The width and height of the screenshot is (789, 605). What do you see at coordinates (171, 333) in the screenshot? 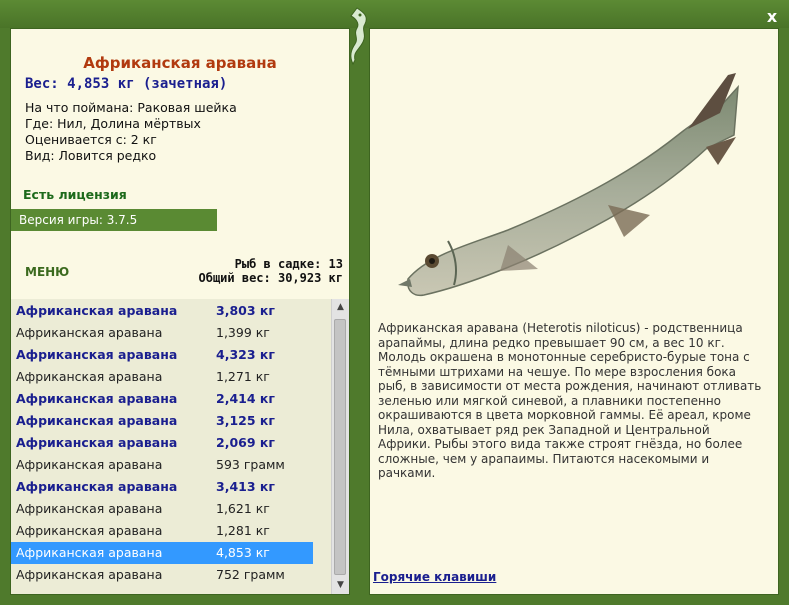
I see `list-item: Африканская аравана 1,399 кг` at bounding box center [171, 333].